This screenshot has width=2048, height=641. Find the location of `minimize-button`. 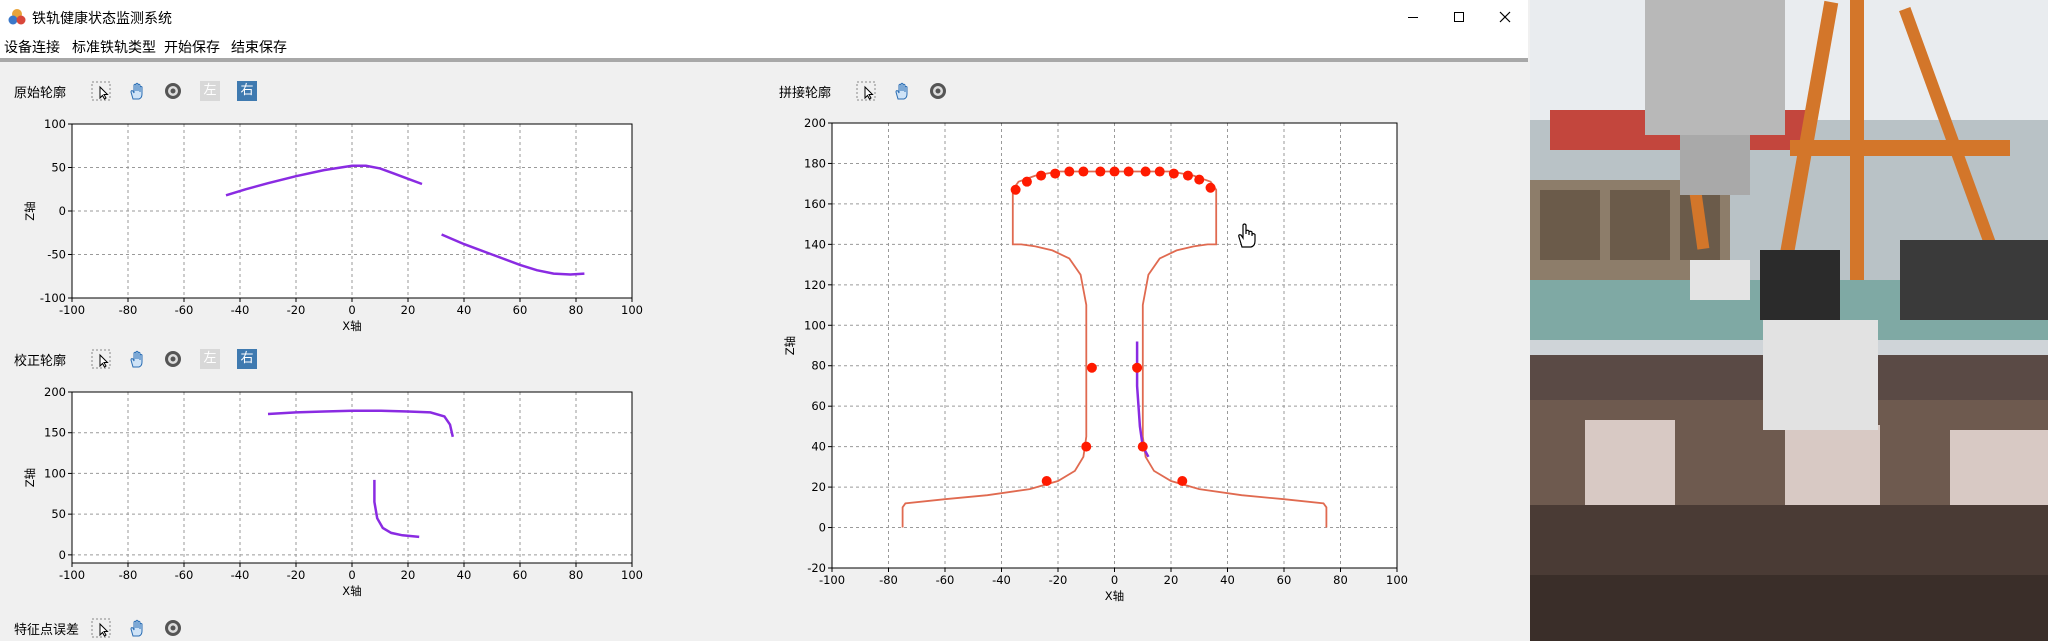

minimize-button is located at coordinates (1413, 17).